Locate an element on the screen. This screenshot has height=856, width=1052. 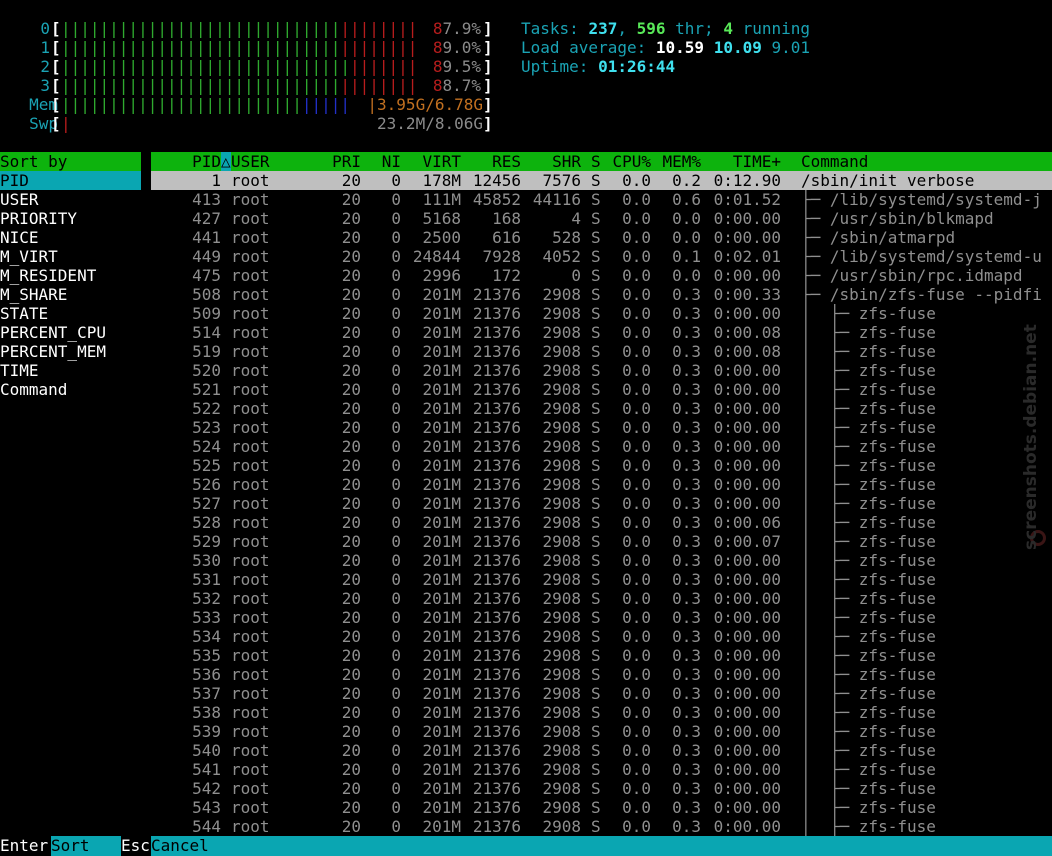
column-header-time: TIME+ is located at coordinates (741, 161).